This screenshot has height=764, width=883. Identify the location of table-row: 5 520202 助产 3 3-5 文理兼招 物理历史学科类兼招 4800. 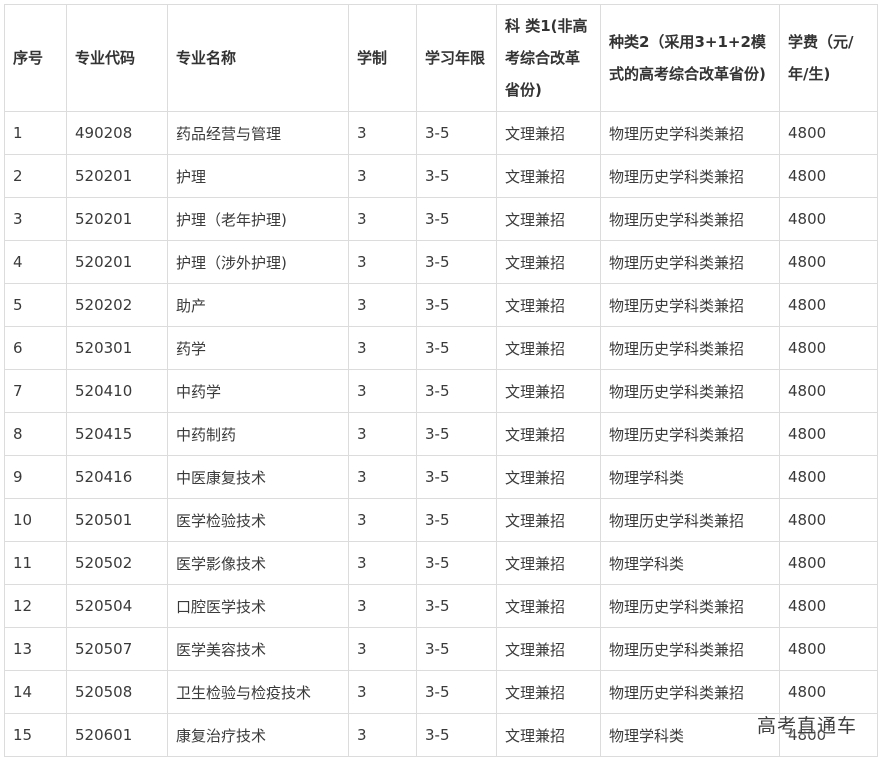
(441, 305).